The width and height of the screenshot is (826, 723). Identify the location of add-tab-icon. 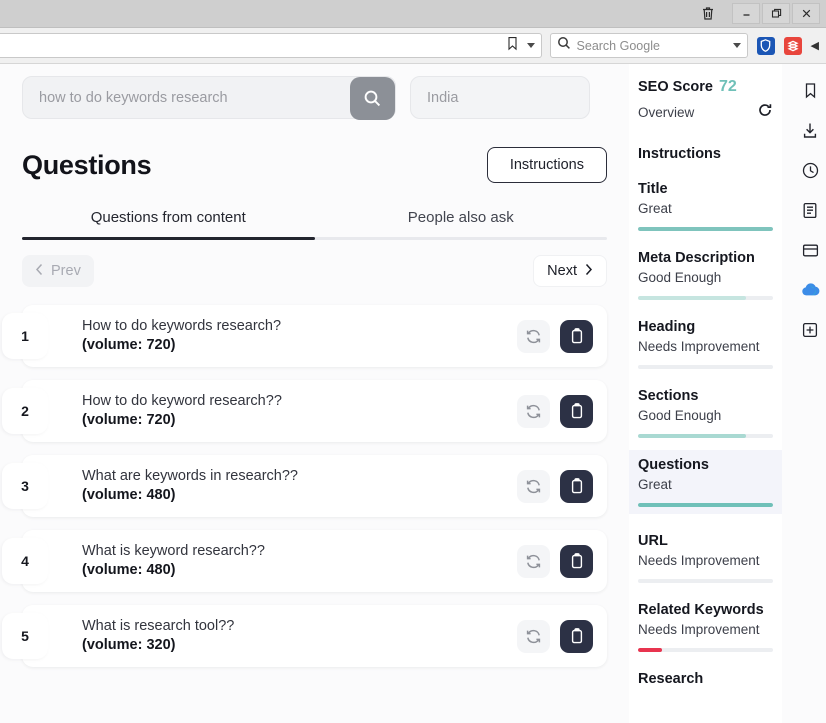
(810, 330).